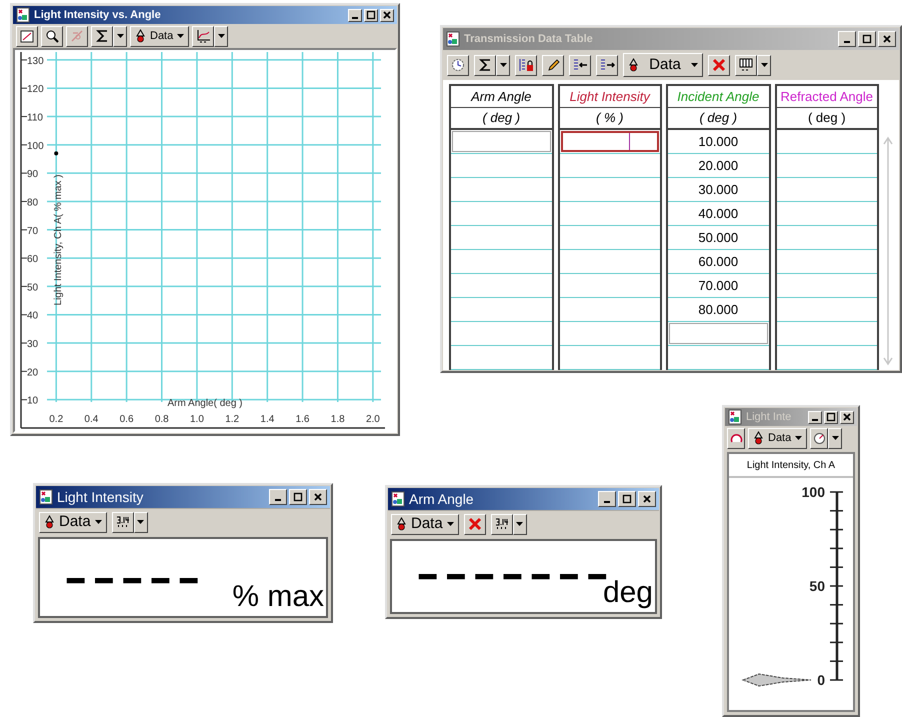 This screenshot has height=717, width=902. I want to click on column-header: Arm Angle, so click(501, 97).